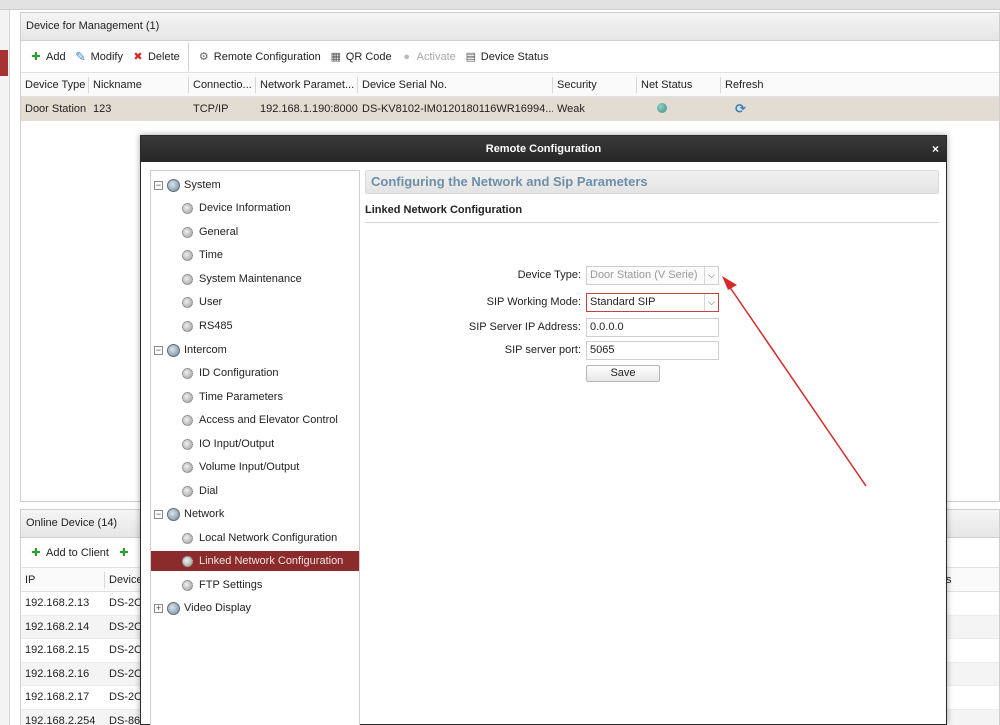  I want to click on tree-item-time: Time, so click(202, 255).